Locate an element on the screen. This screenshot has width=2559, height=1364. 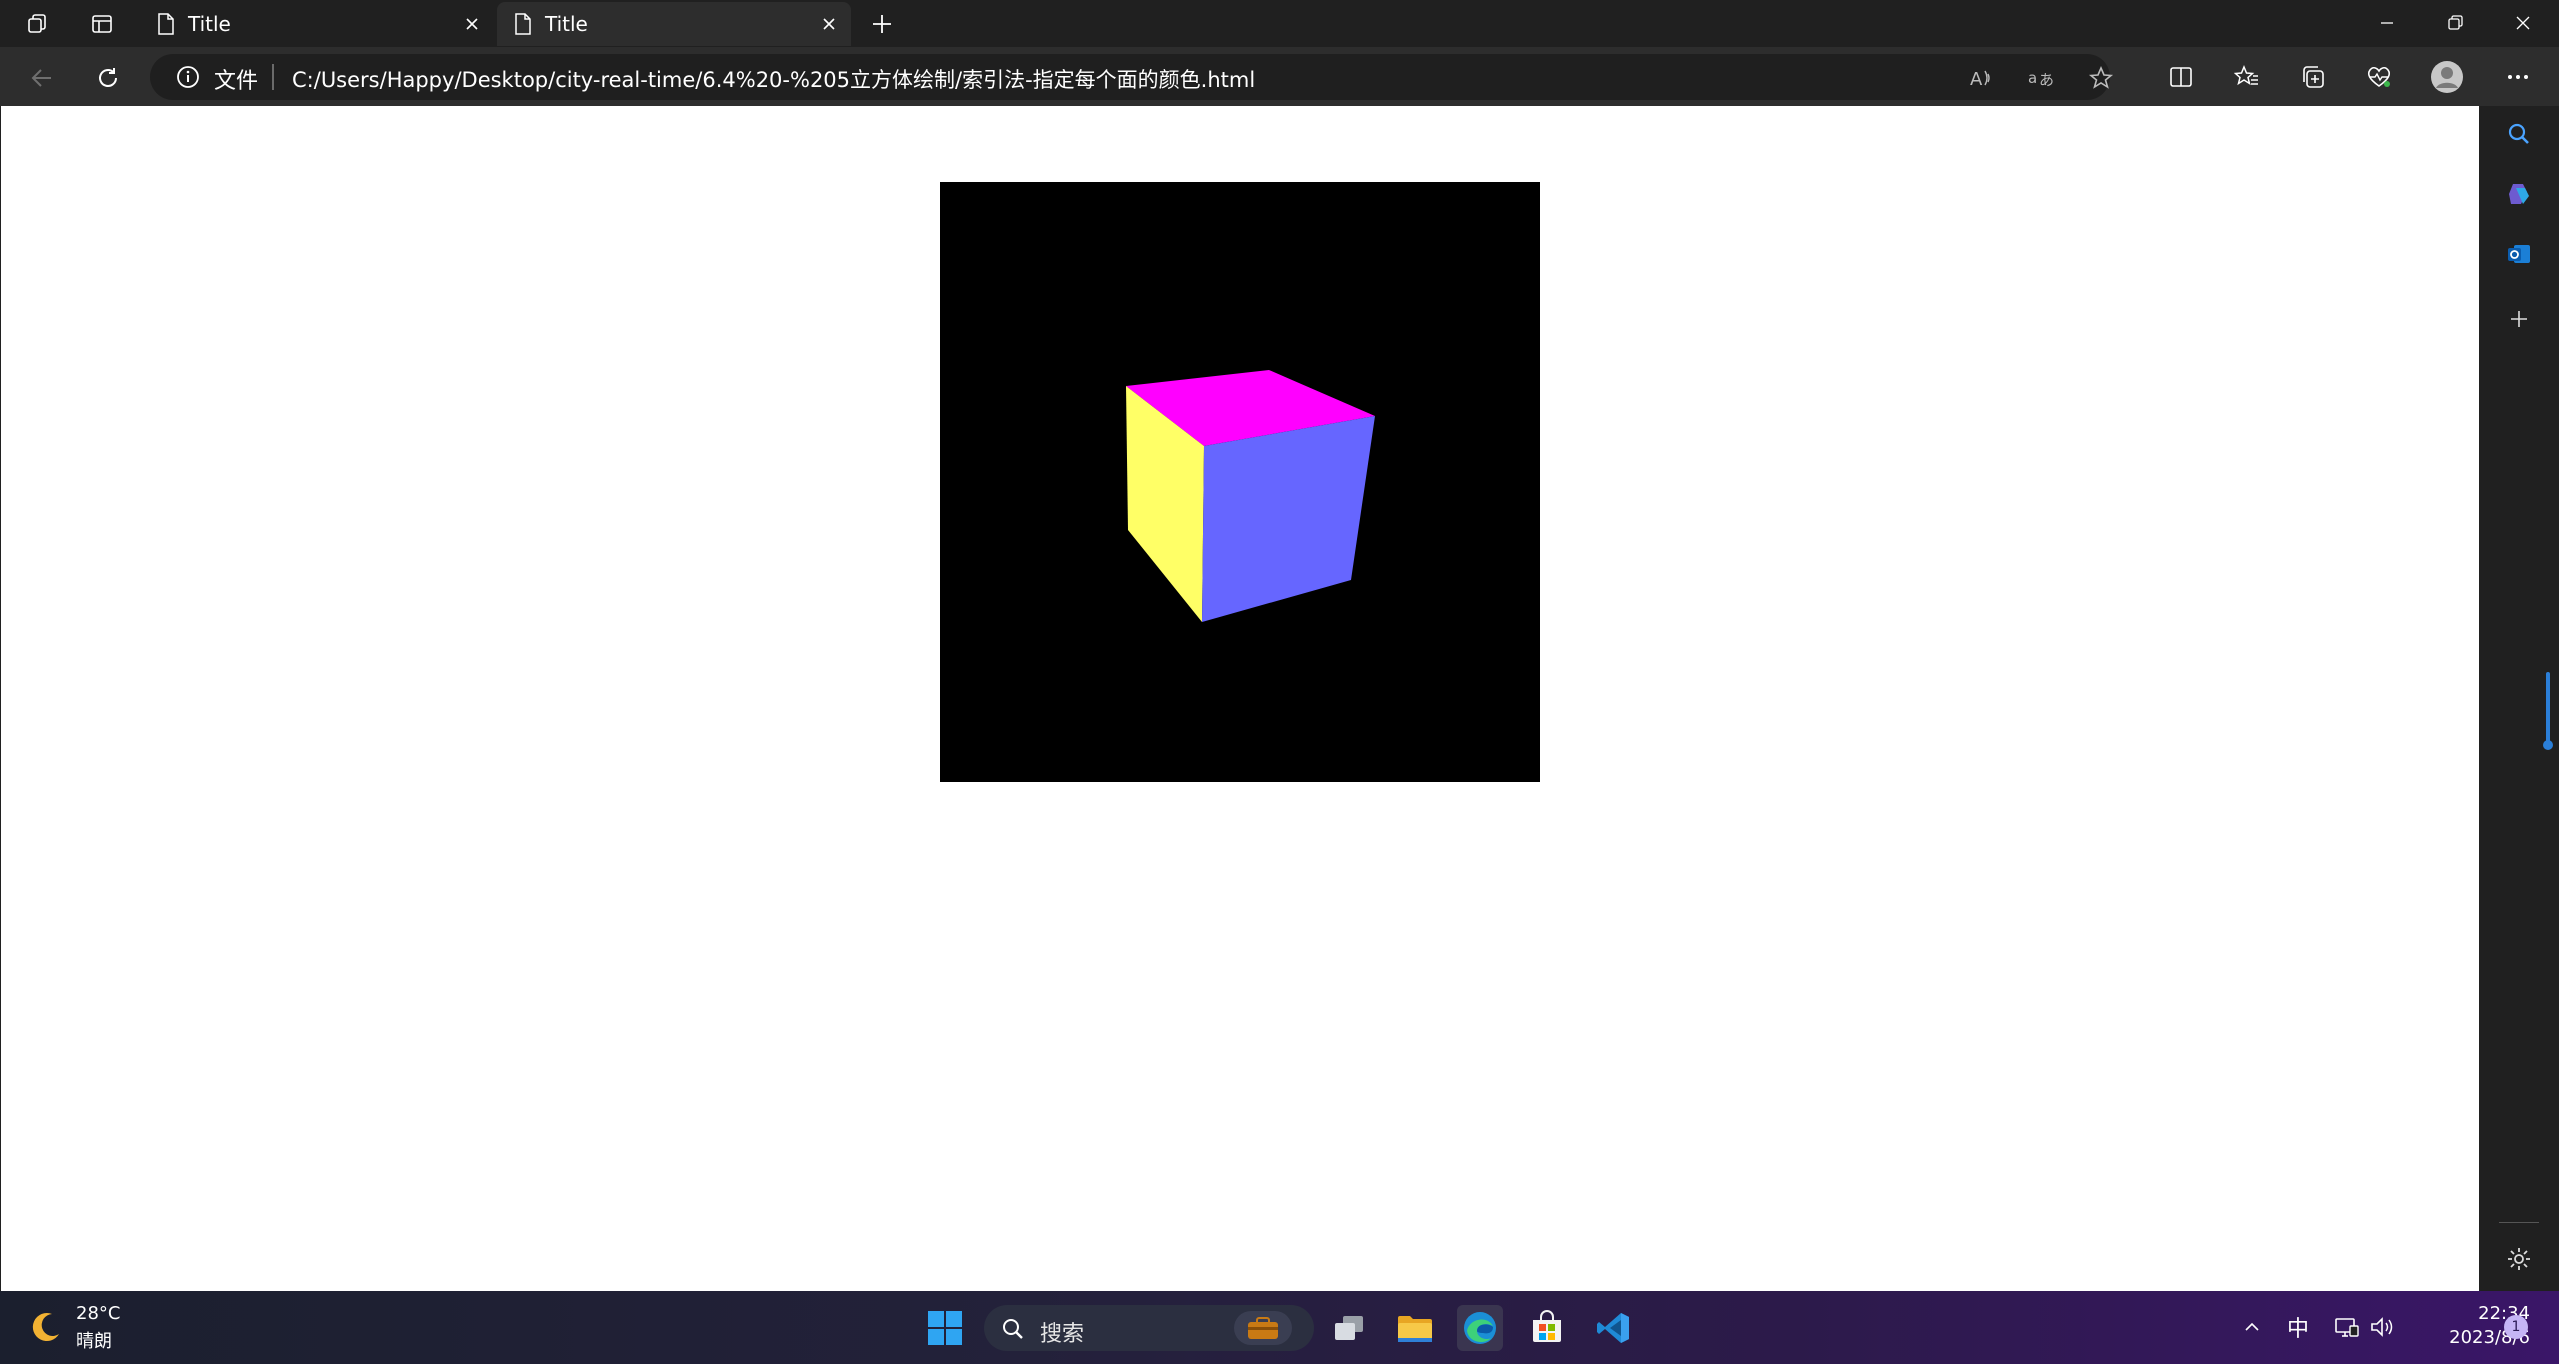
tab-inactive: Title is located at coordinates (317, 24).